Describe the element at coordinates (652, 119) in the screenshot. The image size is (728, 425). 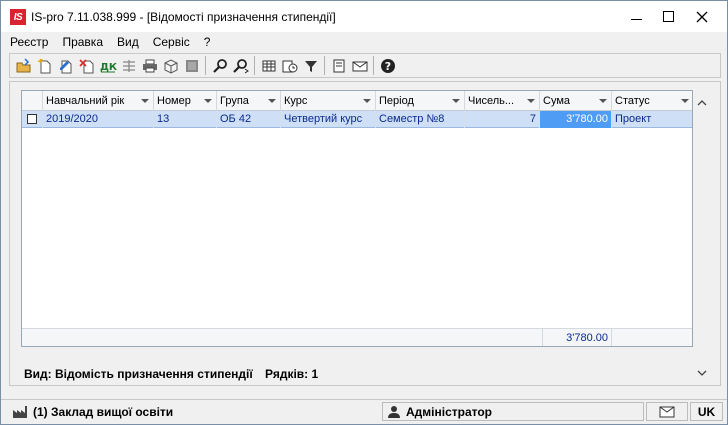
I see `cell-status: Проект` at that location.